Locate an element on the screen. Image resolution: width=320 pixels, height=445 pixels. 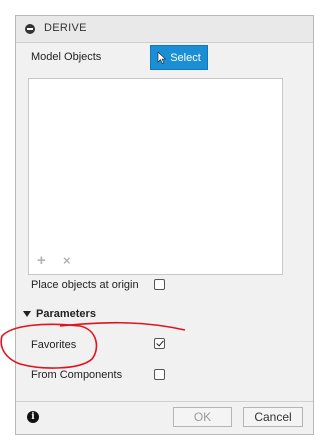
close-icon: × is located at coordinates (67, 260).